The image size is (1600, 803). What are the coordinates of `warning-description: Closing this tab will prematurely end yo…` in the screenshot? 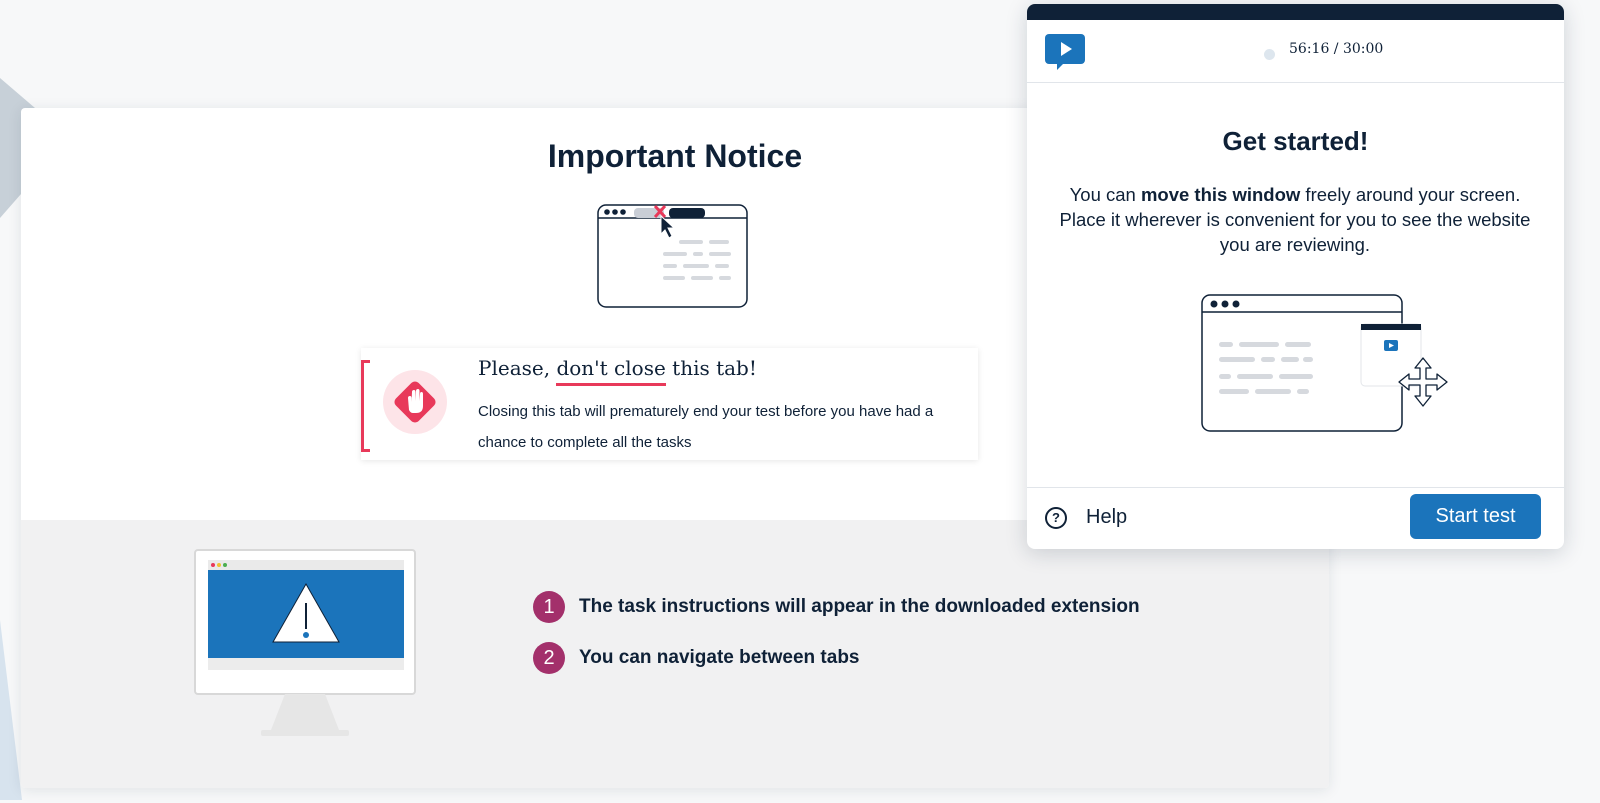 It's located at (706, 427).